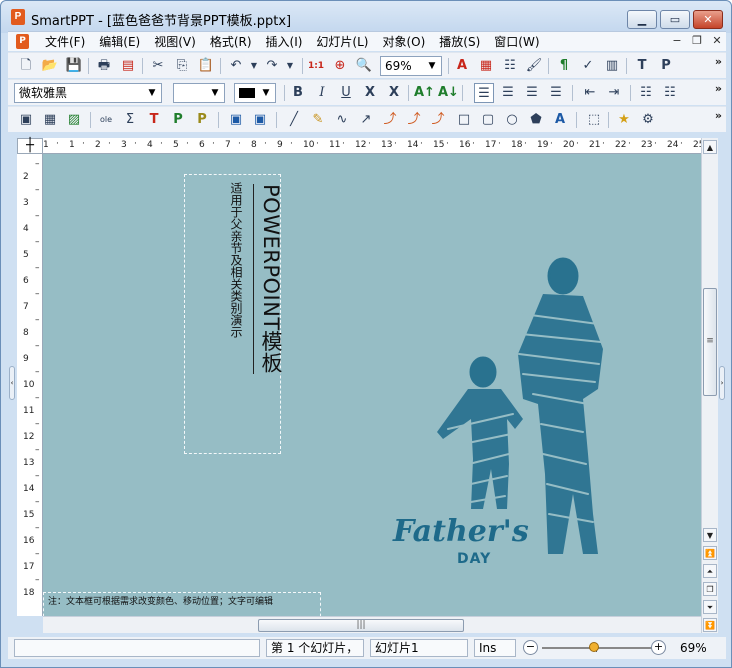 The image size is (732, 668). I want to click on toolbar-overflow-1: », so click(718, 61).